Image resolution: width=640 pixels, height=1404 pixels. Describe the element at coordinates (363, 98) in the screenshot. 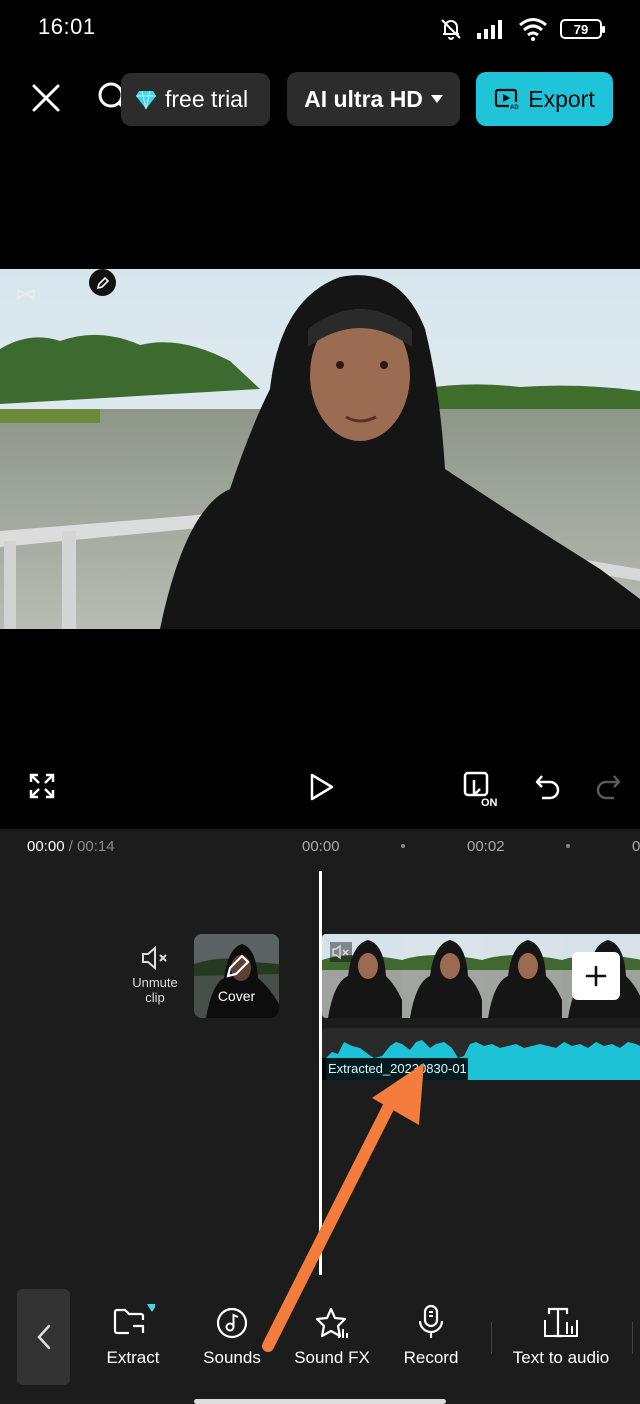

I see `quality-label: AI ultra HD` at that location.